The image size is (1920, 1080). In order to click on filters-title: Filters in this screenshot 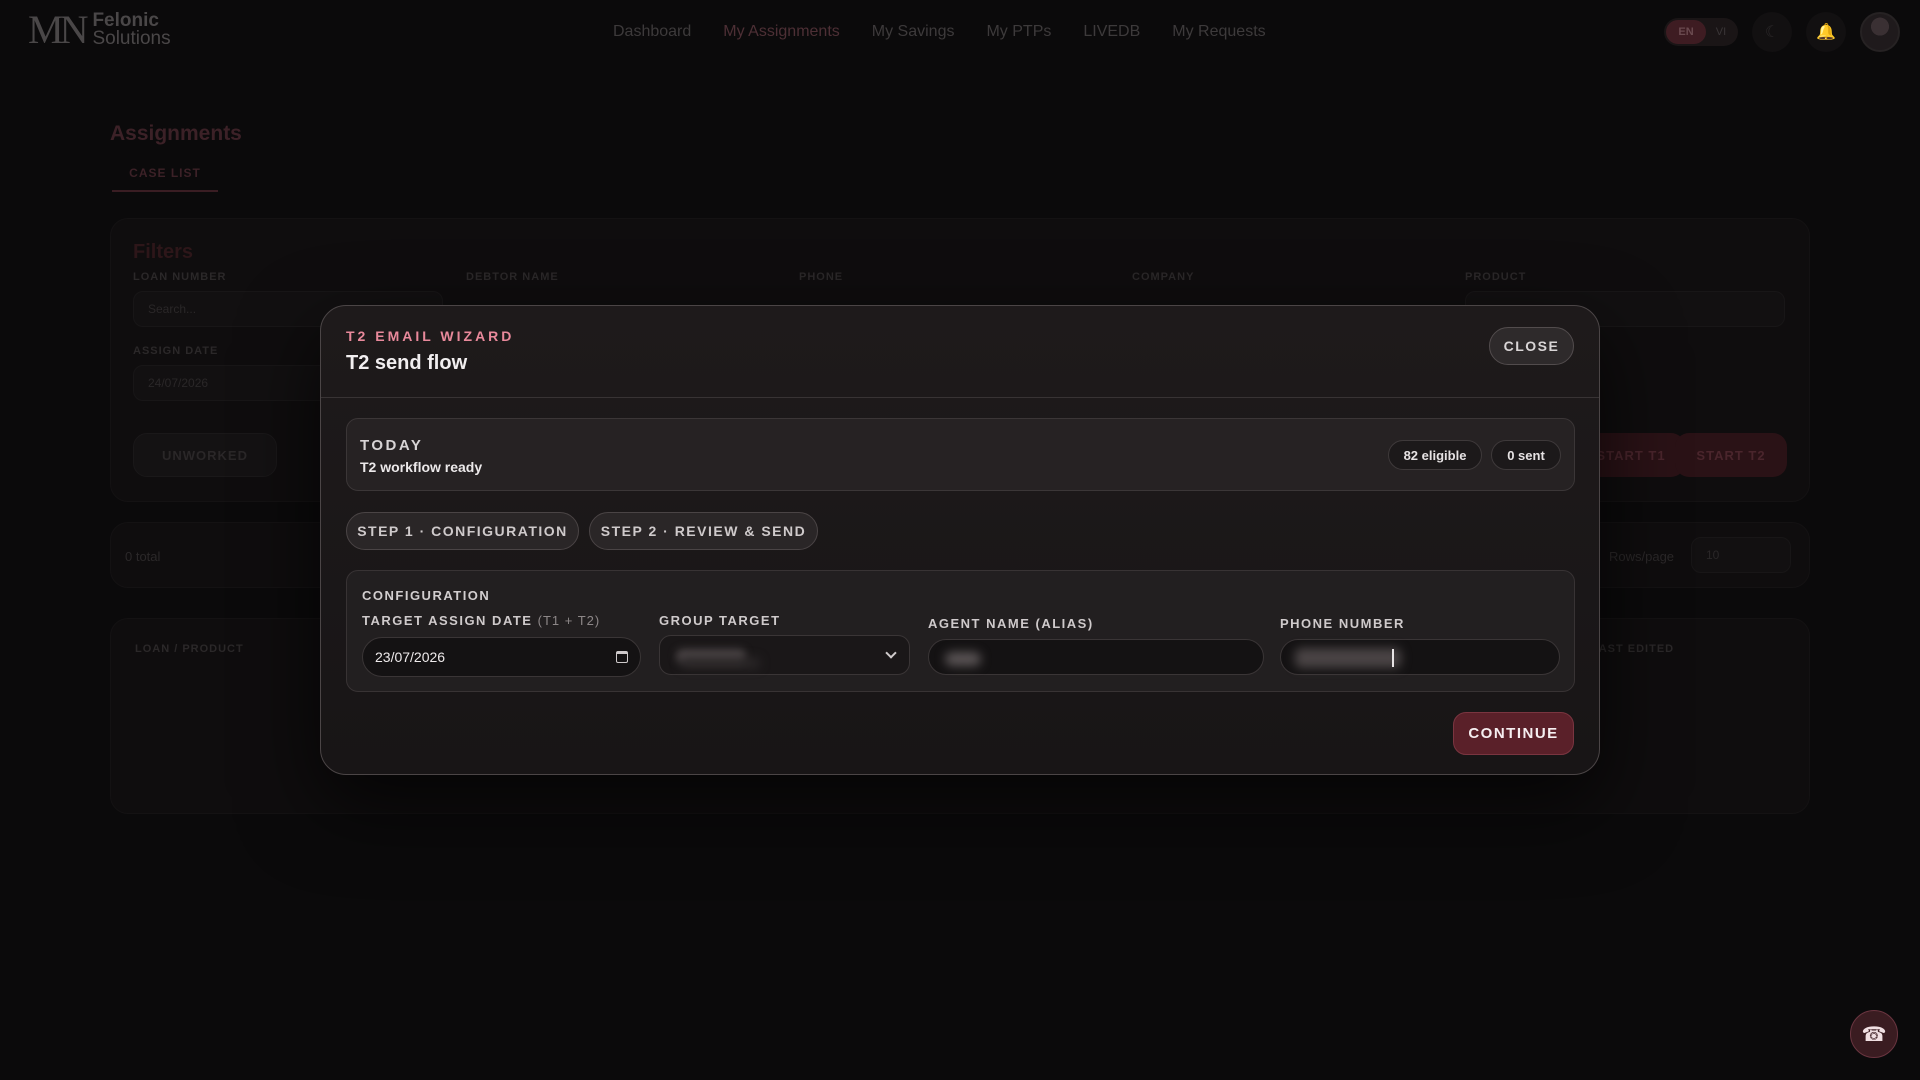, I will do `click(163, 252)`.